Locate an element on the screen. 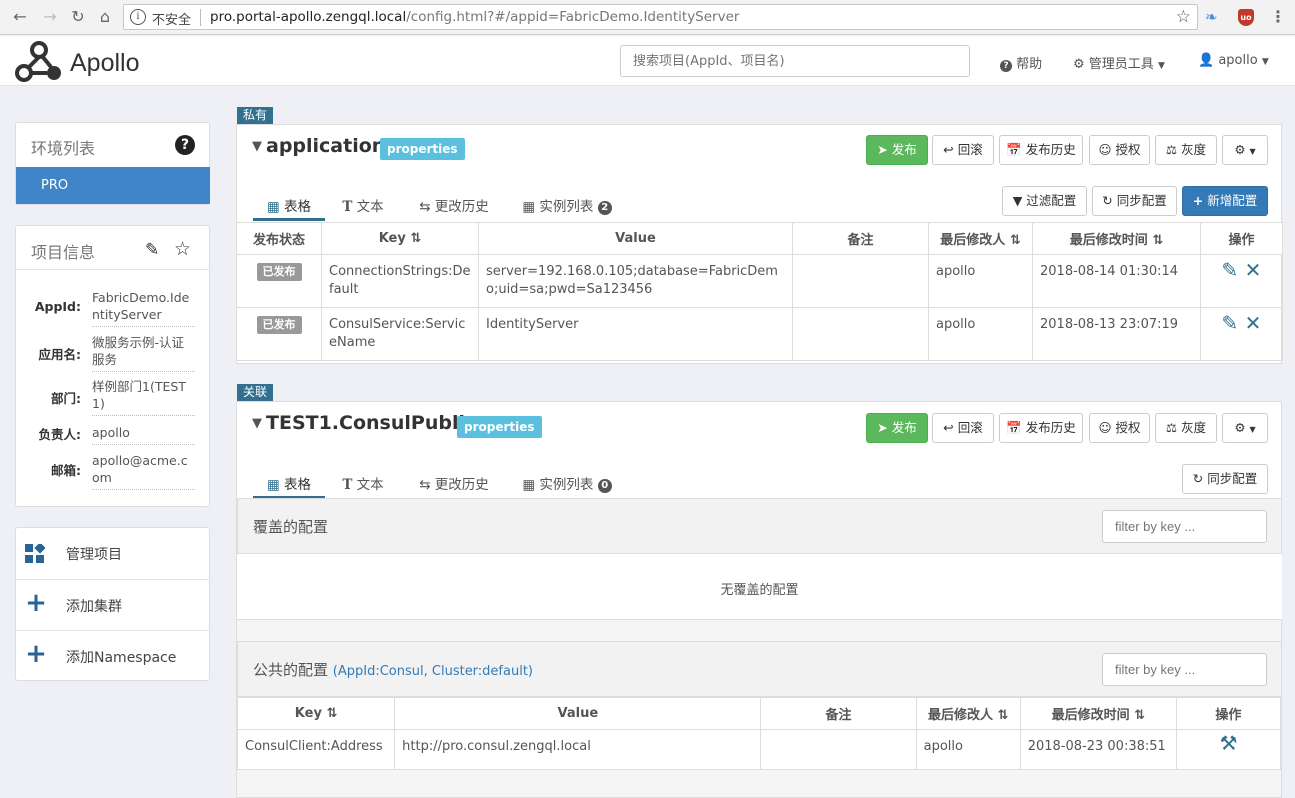 The height and width of the screenshot is (798, 1295). star-icon: ☆ is located at coordinates (182, 249).